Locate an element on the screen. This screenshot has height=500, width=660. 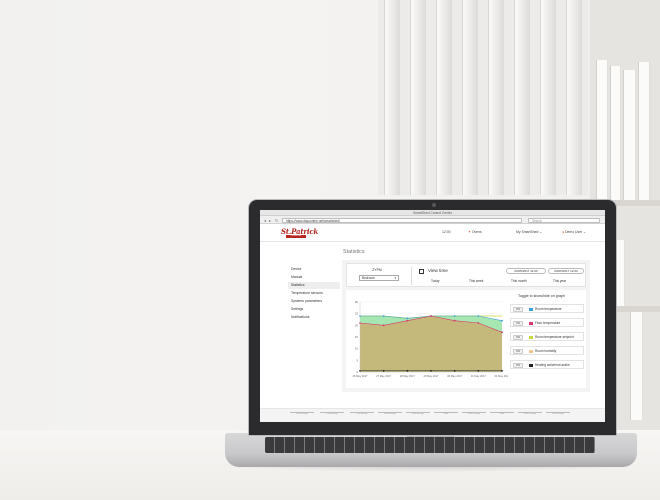
range-tab-week: This week is located at coordinates (476, 281).